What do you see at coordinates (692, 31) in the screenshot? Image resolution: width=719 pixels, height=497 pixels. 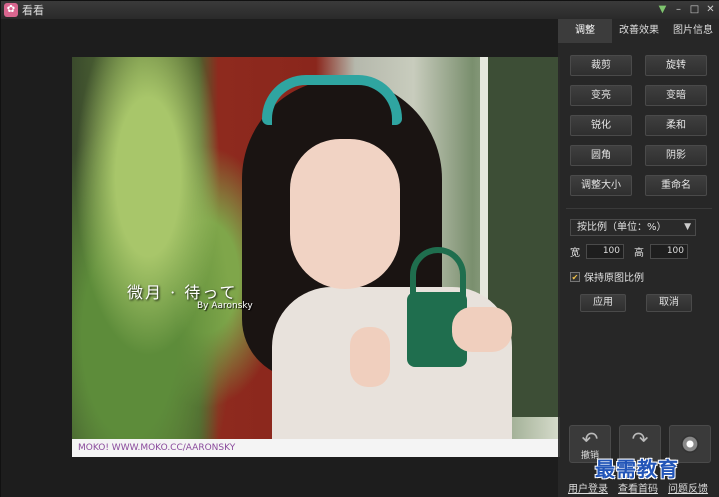 I see `tab-image-info: 图片信息` at bounding box center [692, 31].